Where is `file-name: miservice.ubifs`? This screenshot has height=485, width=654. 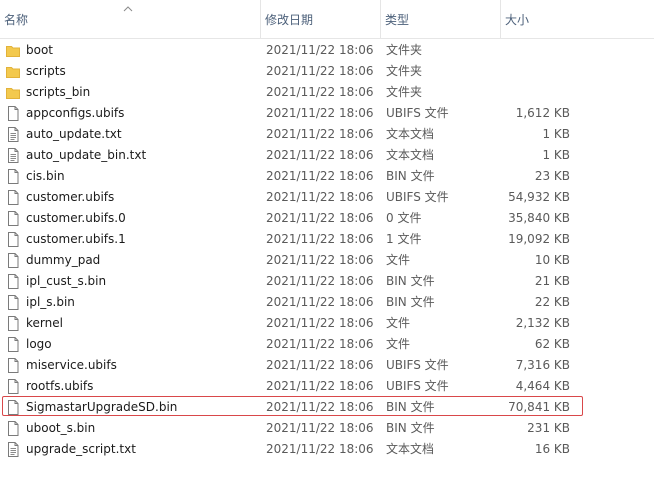
file-name: miservice.ubifs is located at coordinates (71, 365).